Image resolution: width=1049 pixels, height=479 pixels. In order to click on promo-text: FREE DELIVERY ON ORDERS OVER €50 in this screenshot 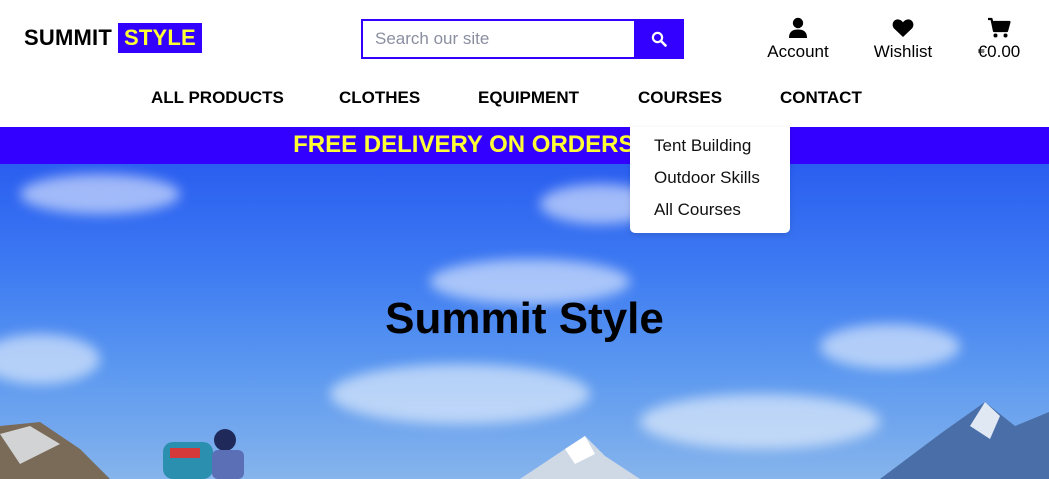, I will do `click(524, 144)`.